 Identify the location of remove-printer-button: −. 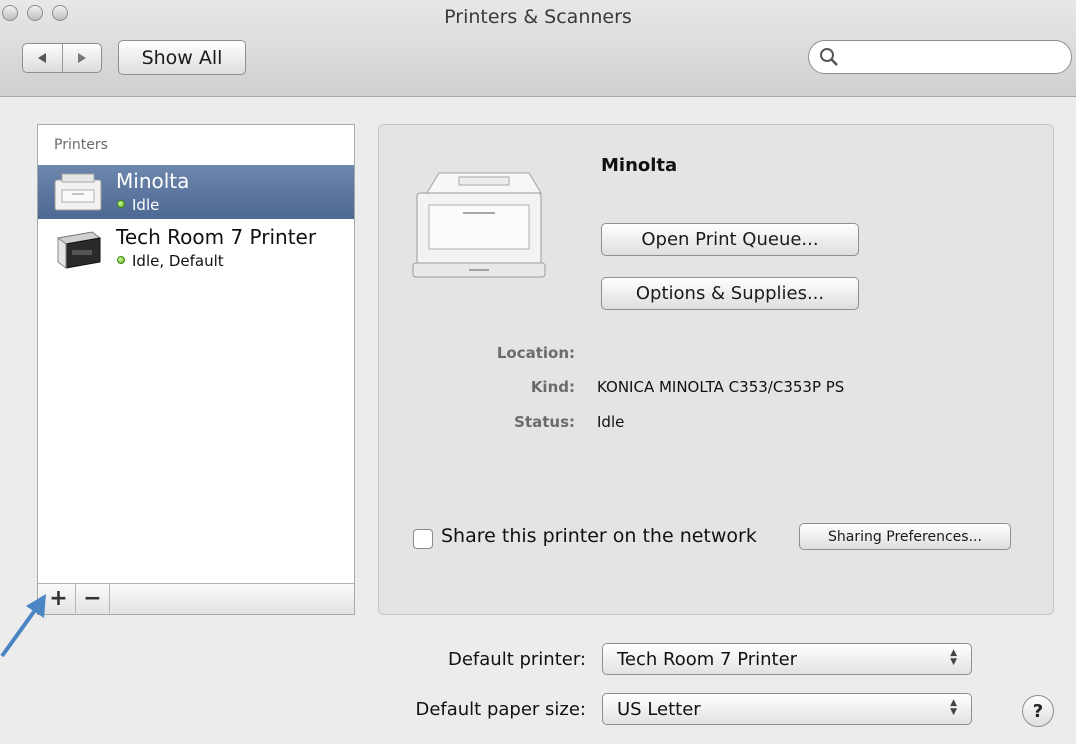
(93, 598).